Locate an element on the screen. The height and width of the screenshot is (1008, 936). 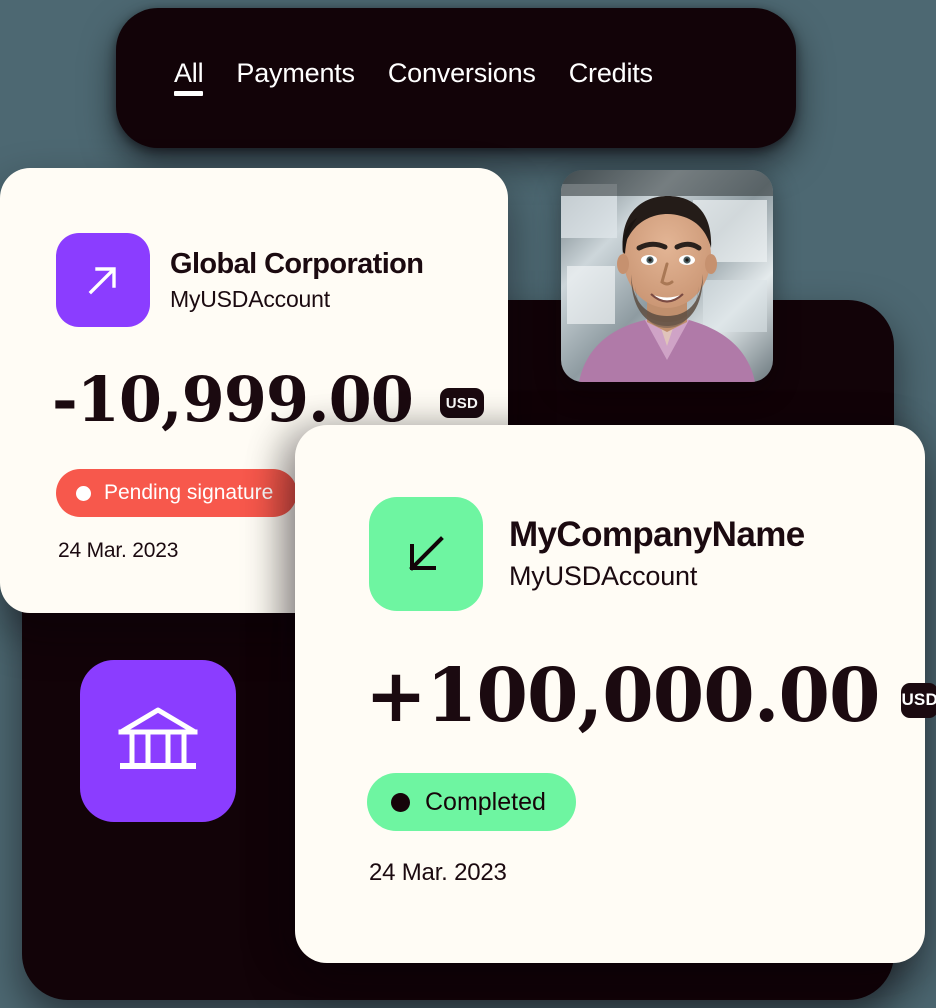
tab-conversions: Conversions is located at coordinates (462, 78).